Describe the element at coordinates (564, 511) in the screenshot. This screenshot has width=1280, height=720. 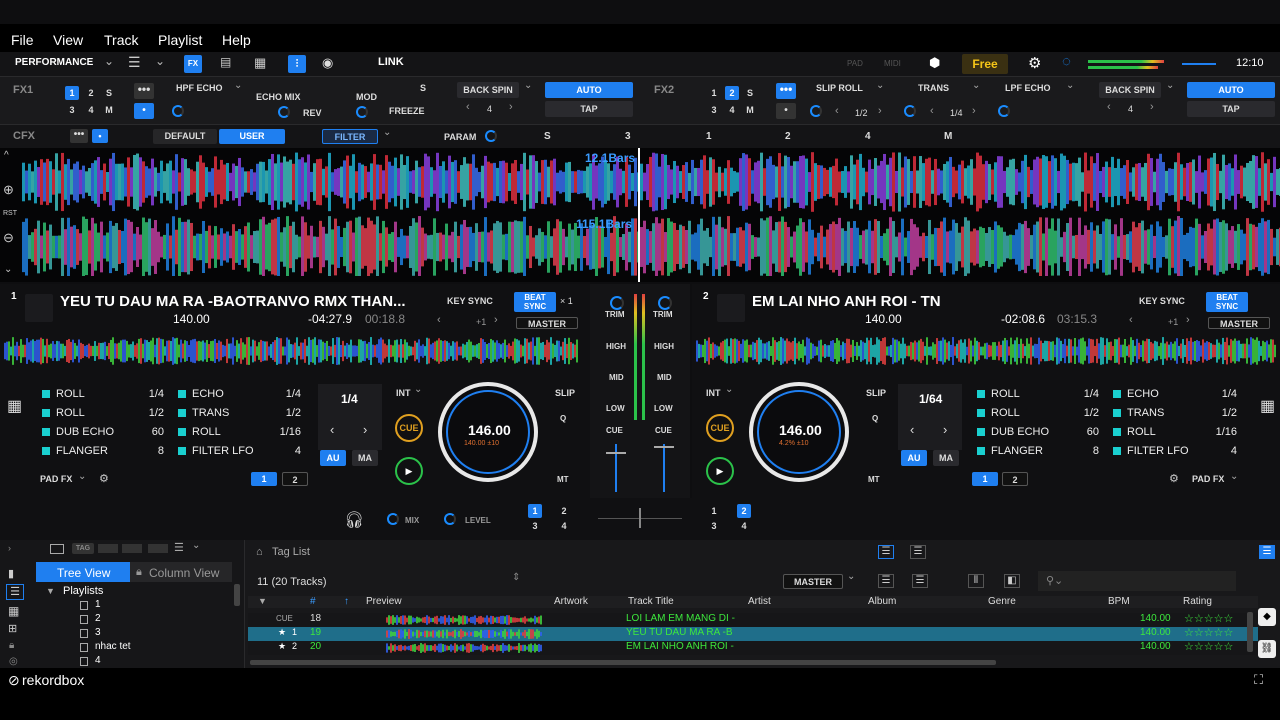
I see `deck-select-2: 2` at that location.